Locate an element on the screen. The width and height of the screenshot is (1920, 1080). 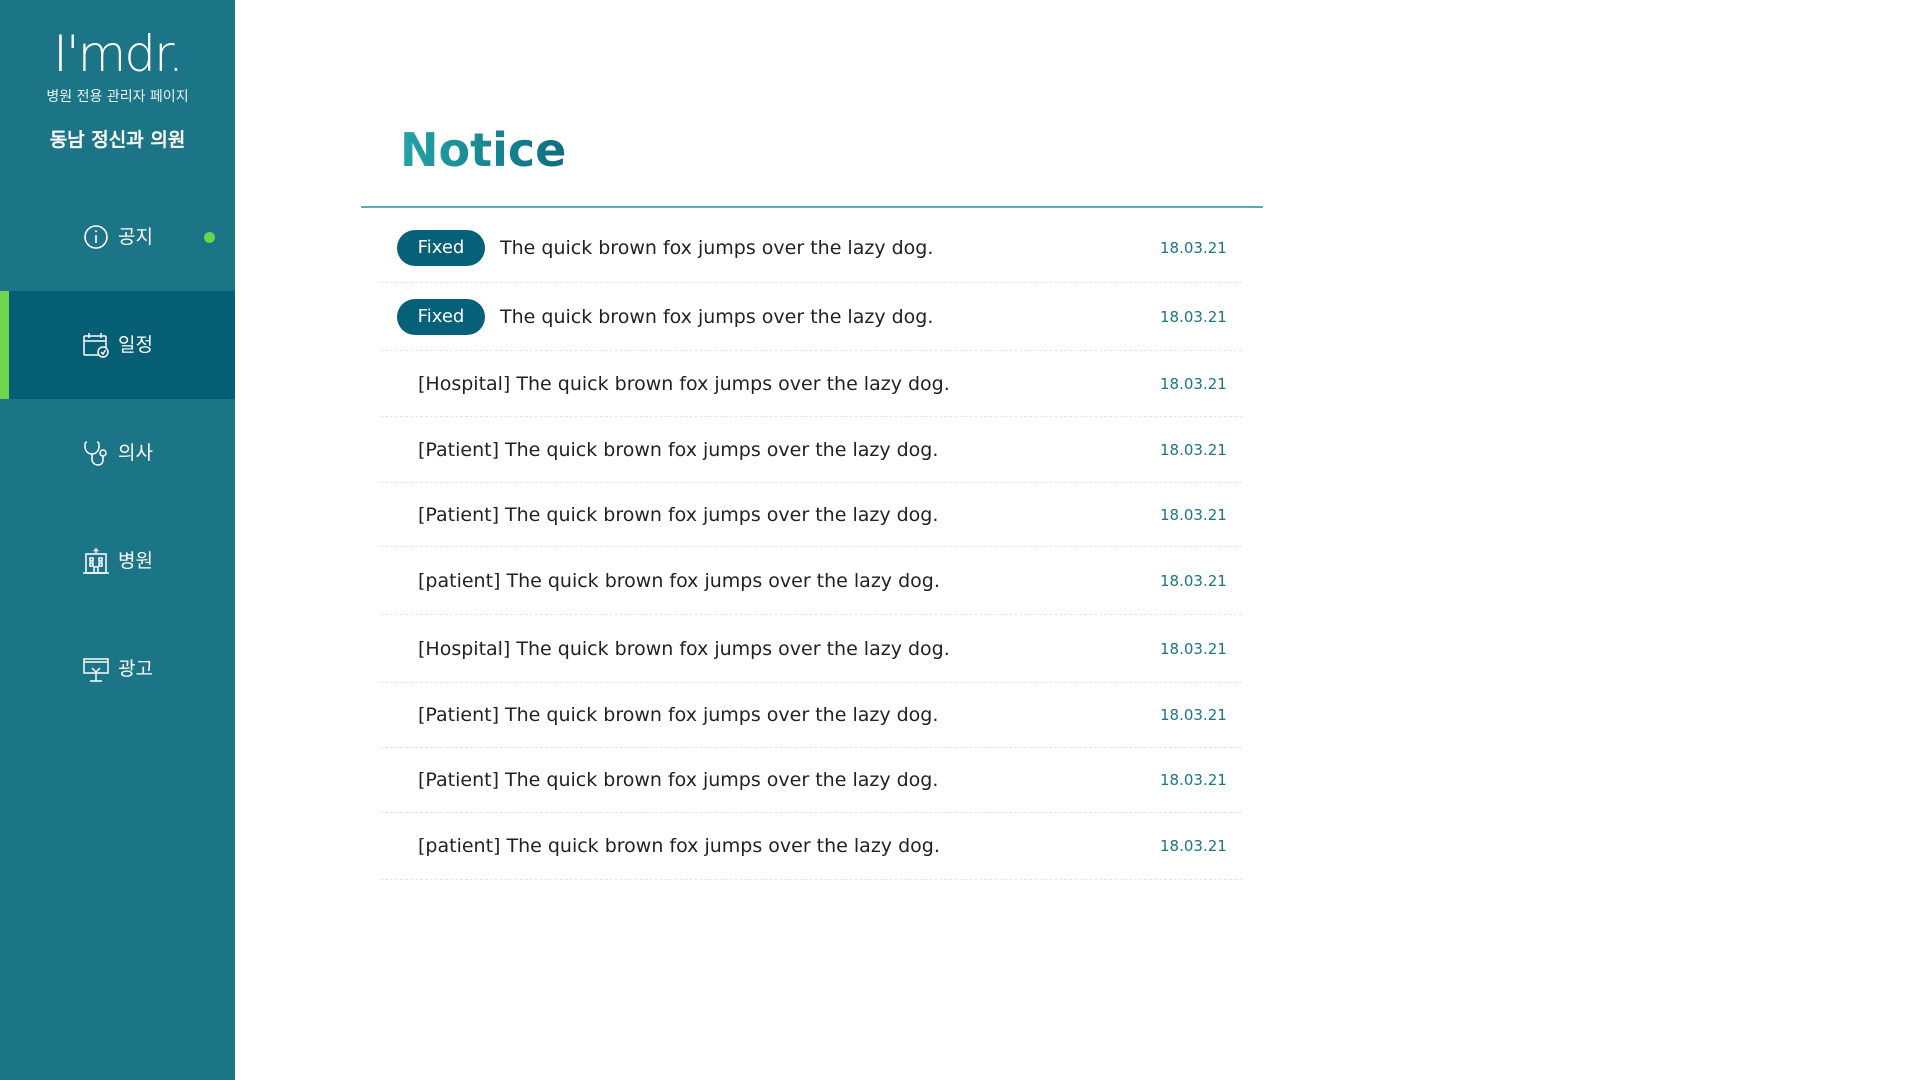
title-divider is located at coordinates (812, 207).